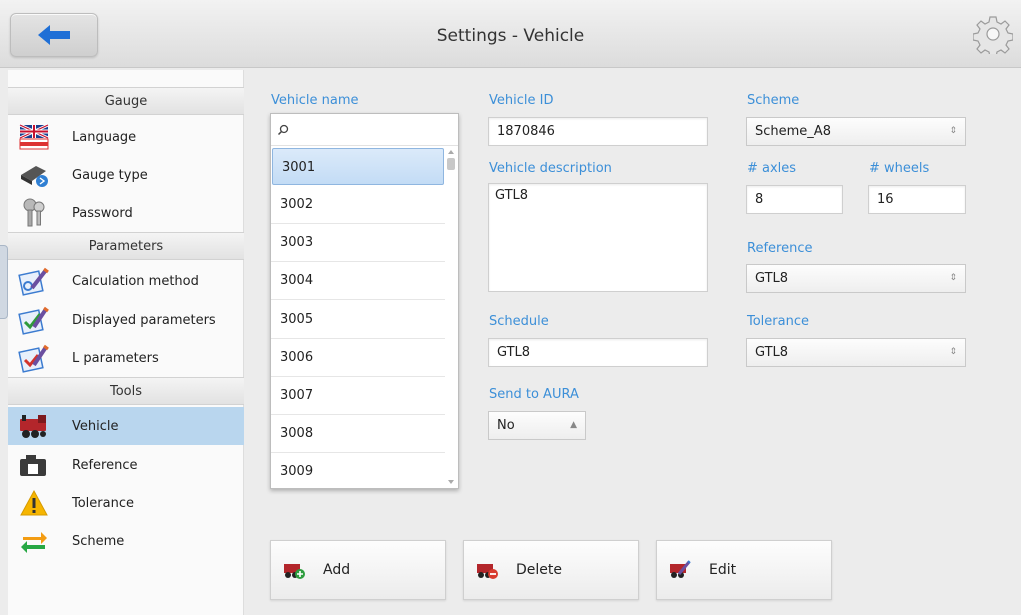  What do you see at coordinates (358, 320) in the screenshot?
I see `vehicle-list-item: 3005` at bounding box center [358, 320].